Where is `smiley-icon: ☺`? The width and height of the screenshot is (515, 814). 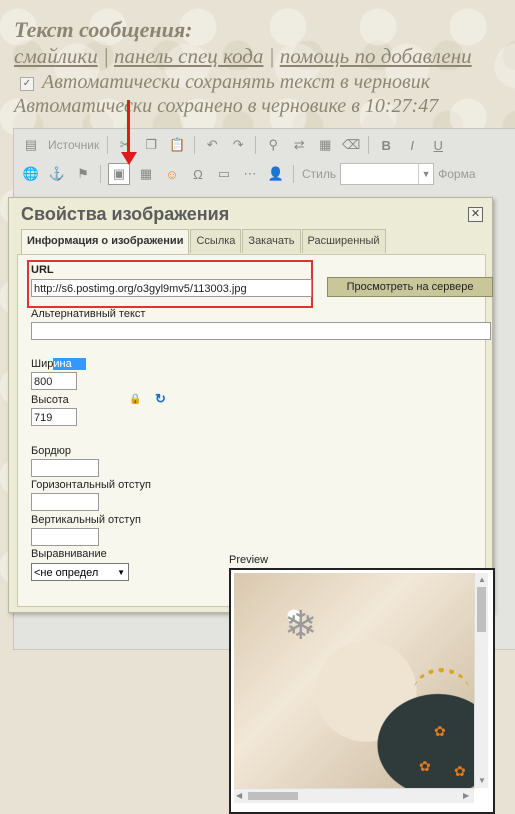 smiley-icon: ☺ is located at coordinates (172, 174).